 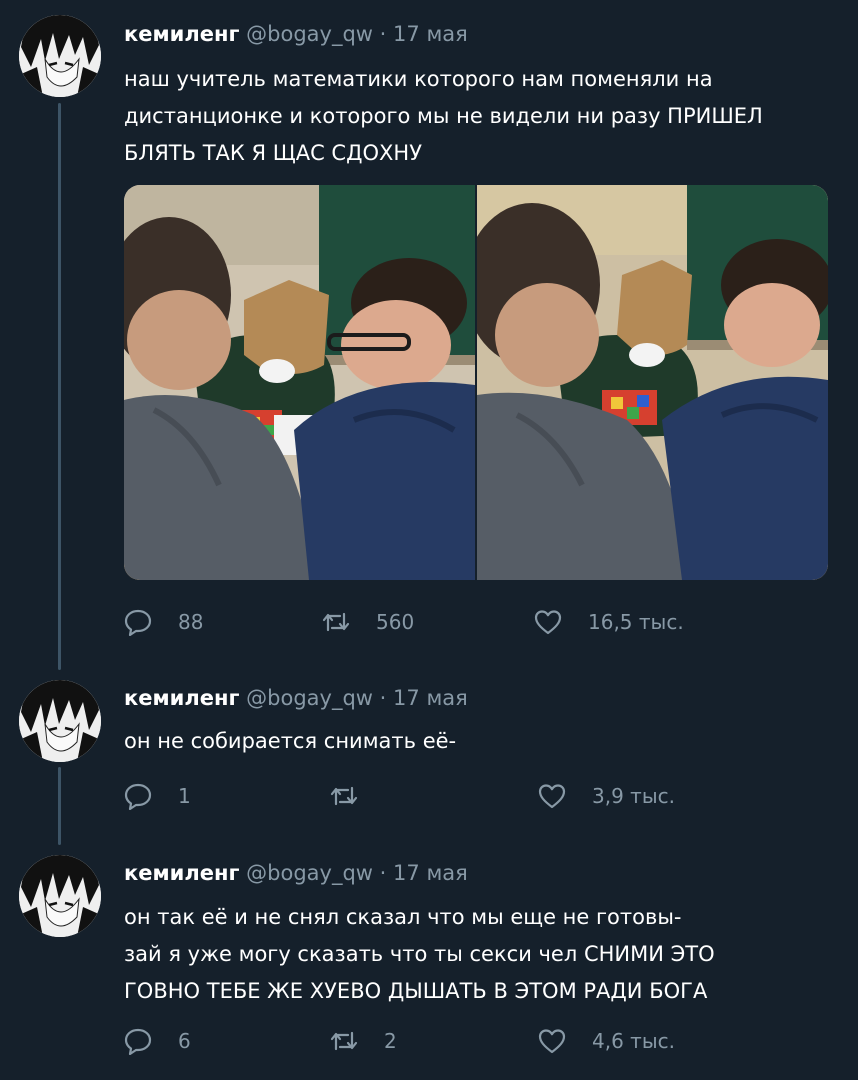 I want to click on tweet-text: он не собирается снимать её-, so click(x=479, y=741).